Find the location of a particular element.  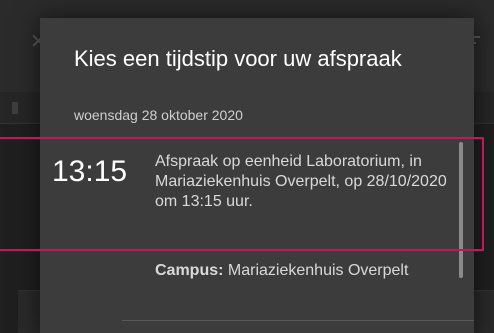

slot-time: 13:15 is located at coordinates (90, 171).